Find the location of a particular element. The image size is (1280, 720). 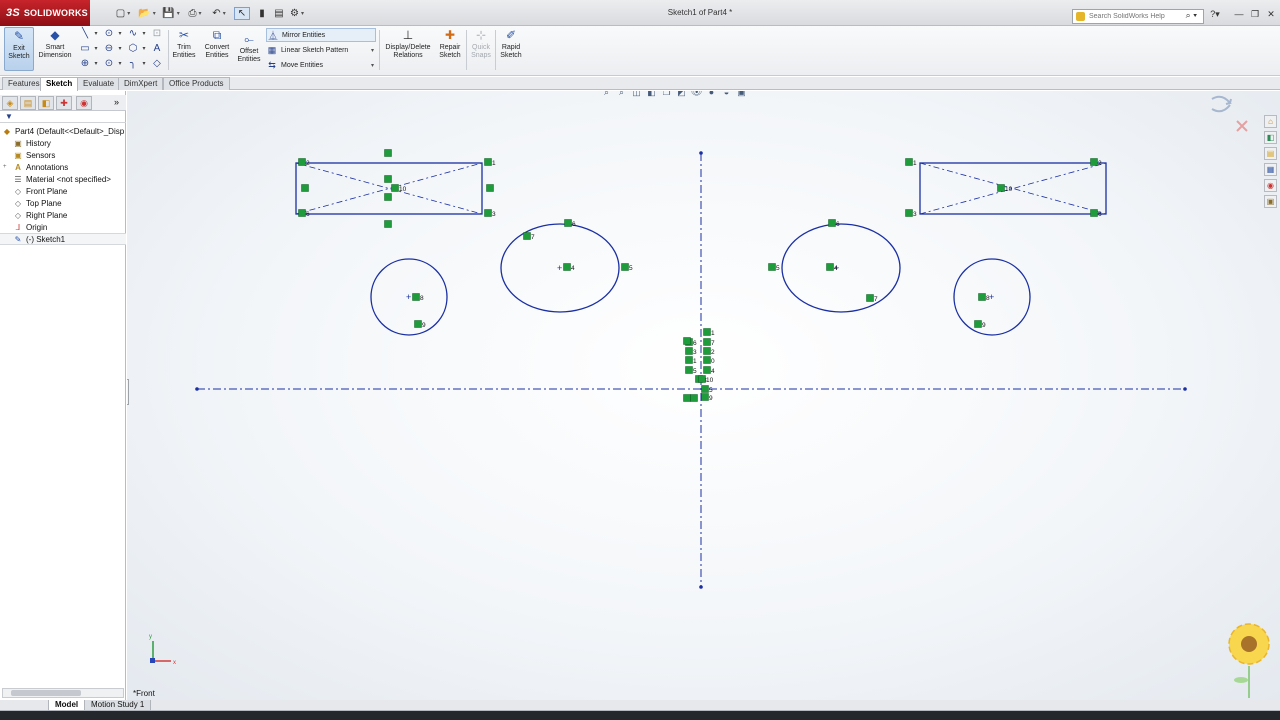

tree-item-top-plane: ◇ Top Plane is located at coordinates (63, 203).